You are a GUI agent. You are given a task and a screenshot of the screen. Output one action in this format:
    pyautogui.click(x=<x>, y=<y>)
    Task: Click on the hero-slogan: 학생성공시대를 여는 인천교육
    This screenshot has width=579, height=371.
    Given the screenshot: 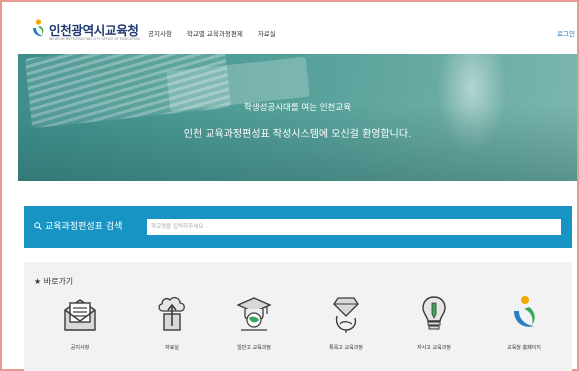 What is the action you would take?
    pyautogui.click(x=297, y=108)
    